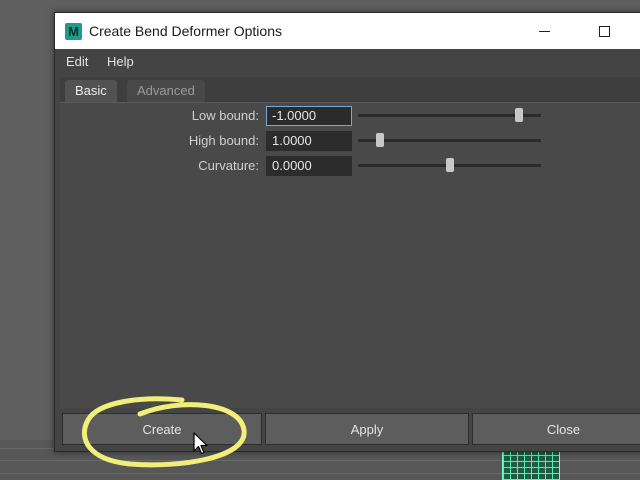 This screenshot has height=480, width=640. What do you see at coordinates (166, 91) in the screenshot?
I see `tab-advanced: Advanced` at bounding box center [166, 91].